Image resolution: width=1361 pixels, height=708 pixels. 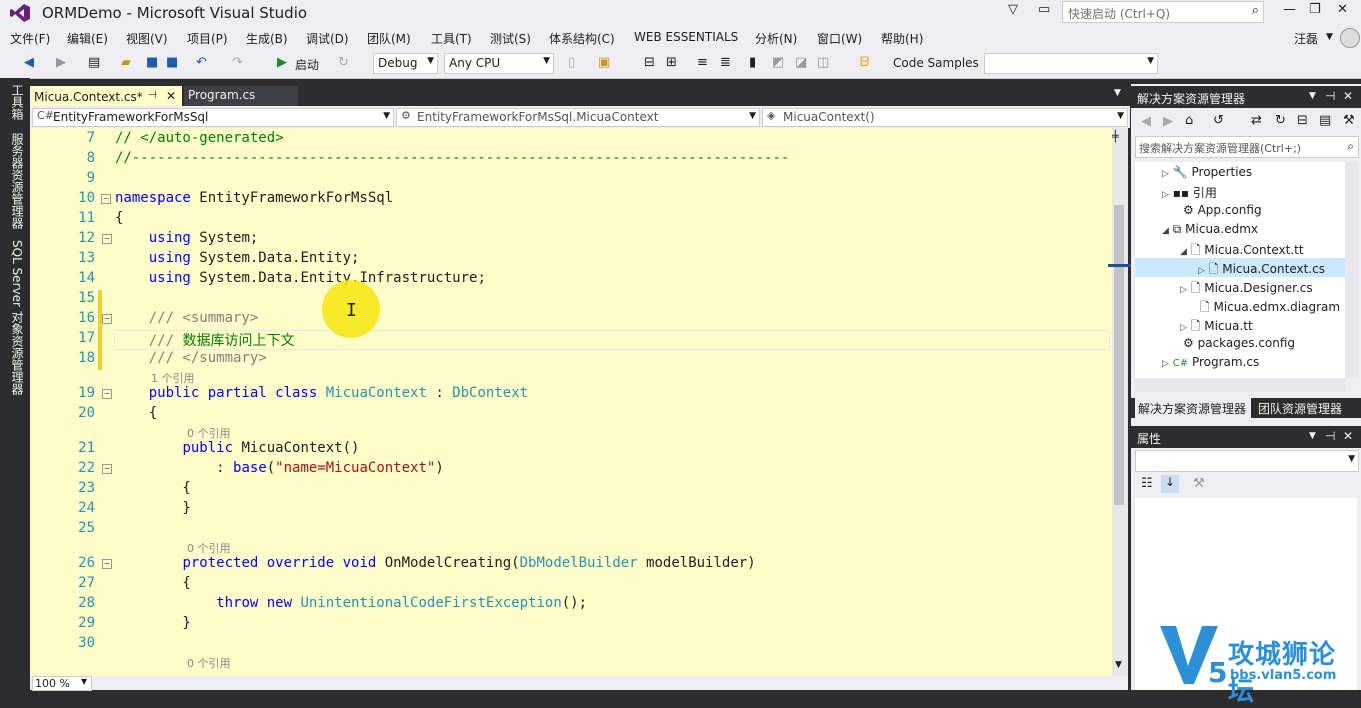 What do you see at coordinates (776, 38) in the screenshot?
I see `menu-analyze: 分析(N)` at bounding box center [776, 38].